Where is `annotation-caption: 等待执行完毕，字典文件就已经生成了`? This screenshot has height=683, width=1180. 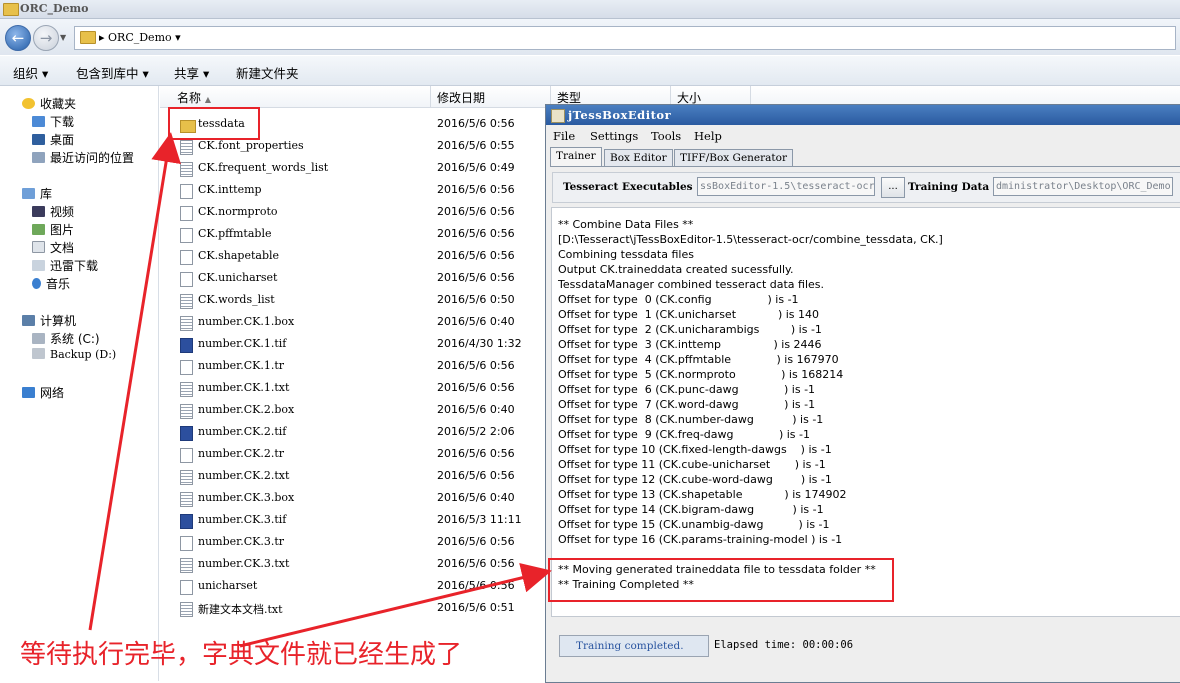
annotation-caption: 等待执行完毕，字典文件就已经生成了 is located at coordinates (241, 655).